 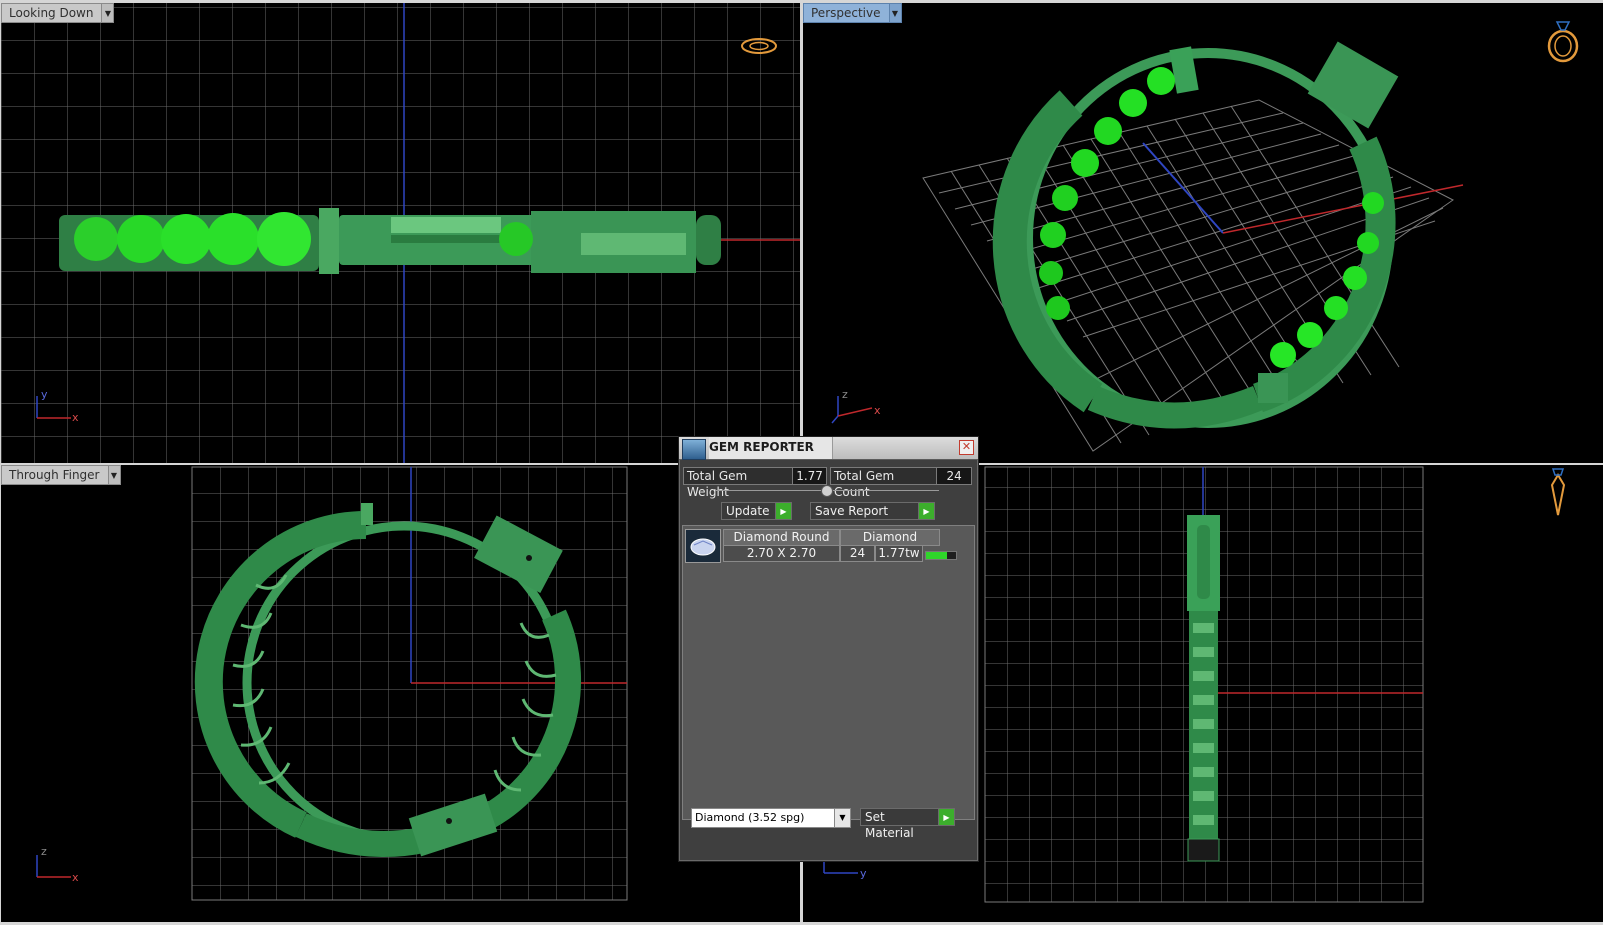 I want to click on material-select-value: Diamond (3.52 spg), so click(x=750, y=817).